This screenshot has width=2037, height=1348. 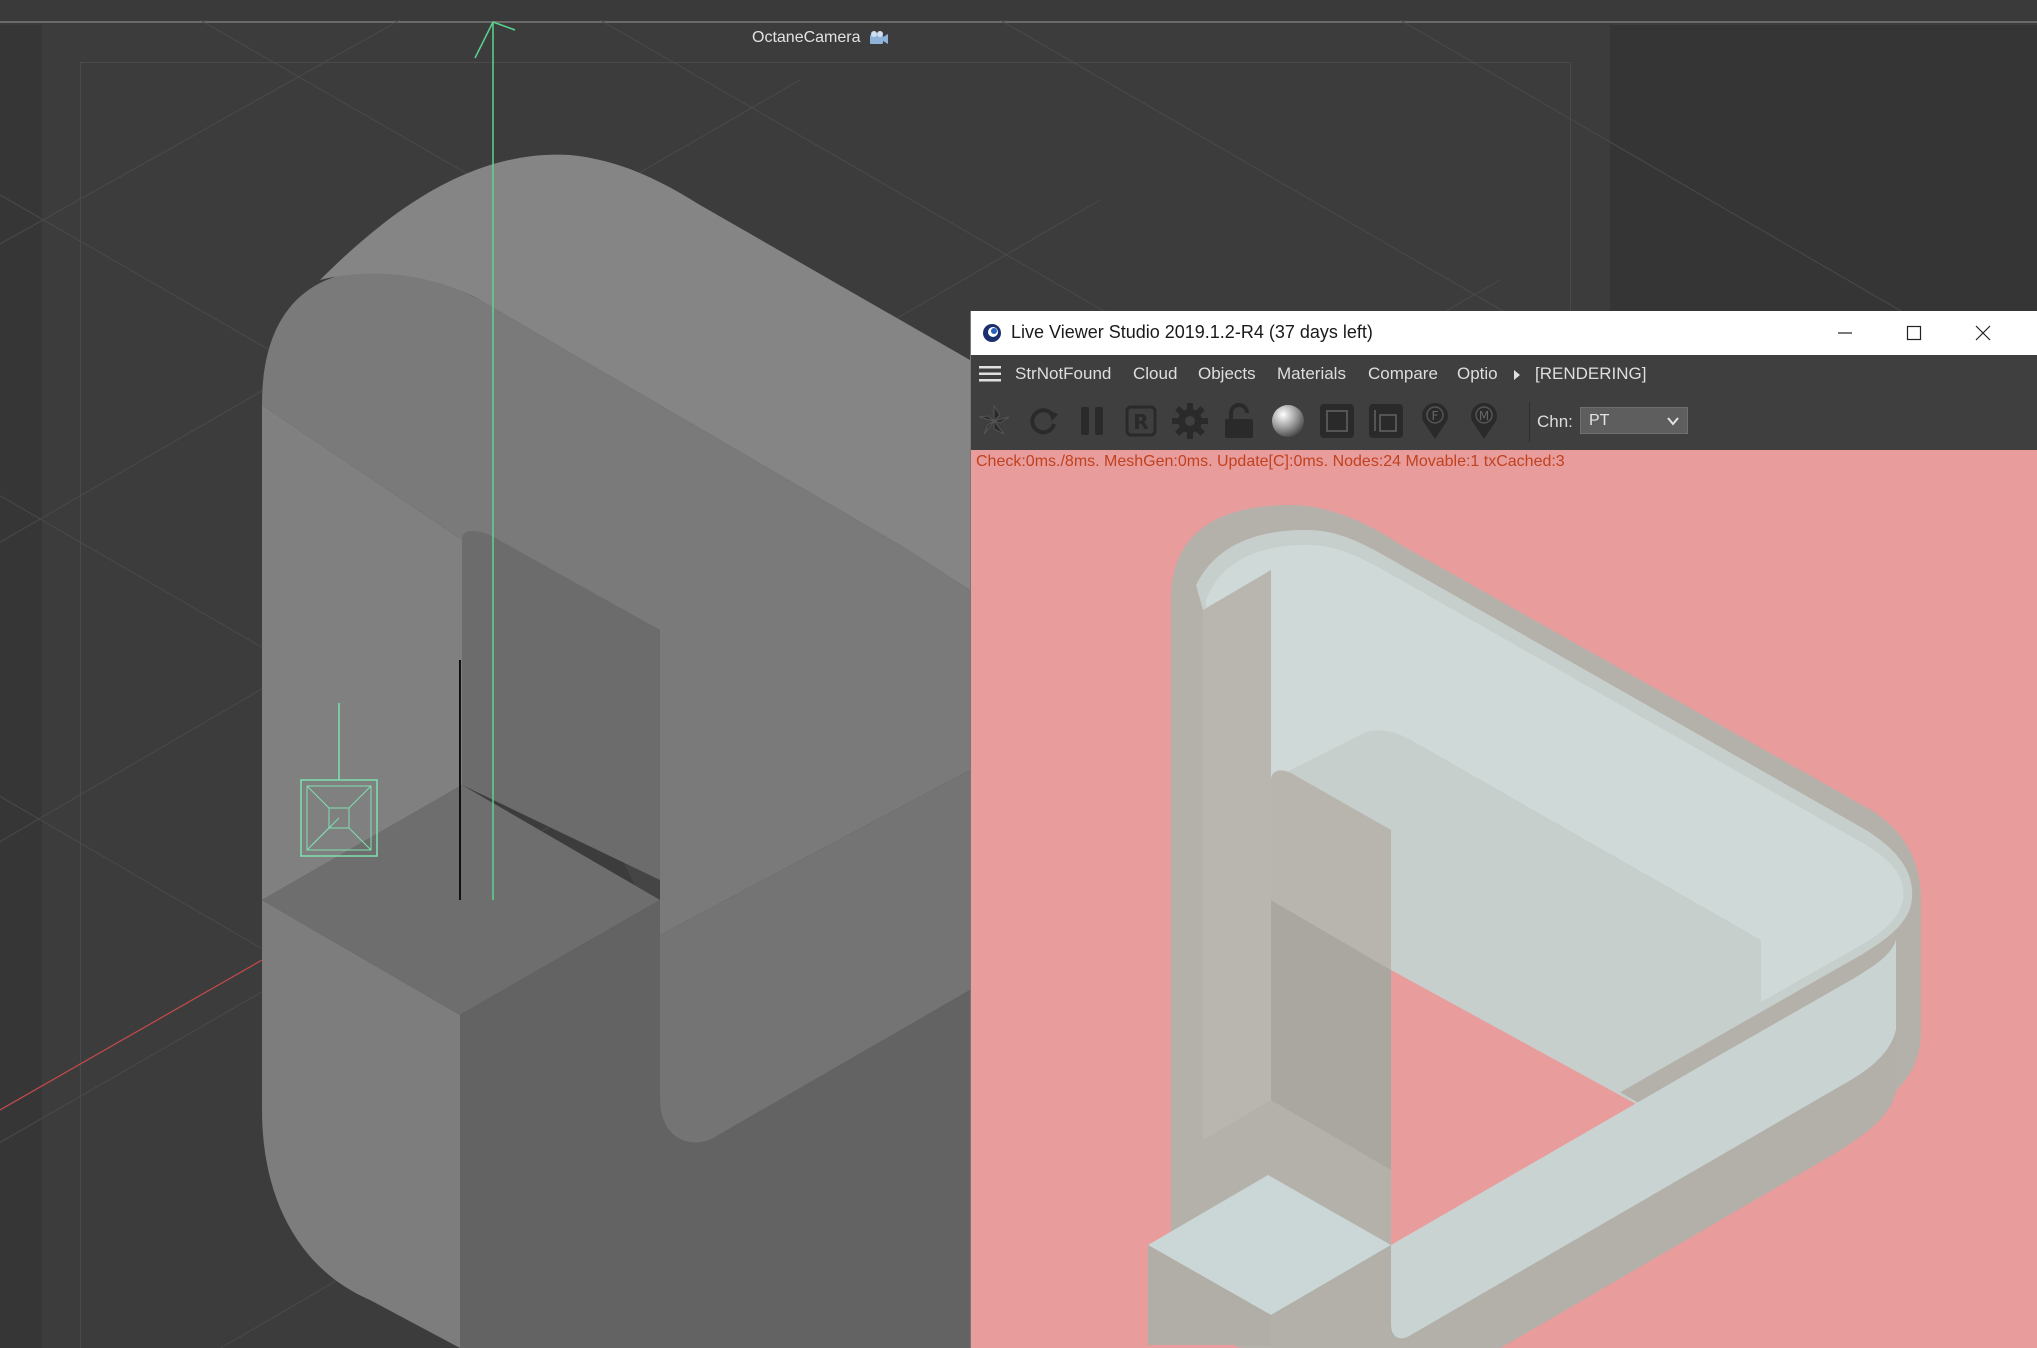 I want to click on active-camera-label: OctaneCamera, so click(x=820, y=38).